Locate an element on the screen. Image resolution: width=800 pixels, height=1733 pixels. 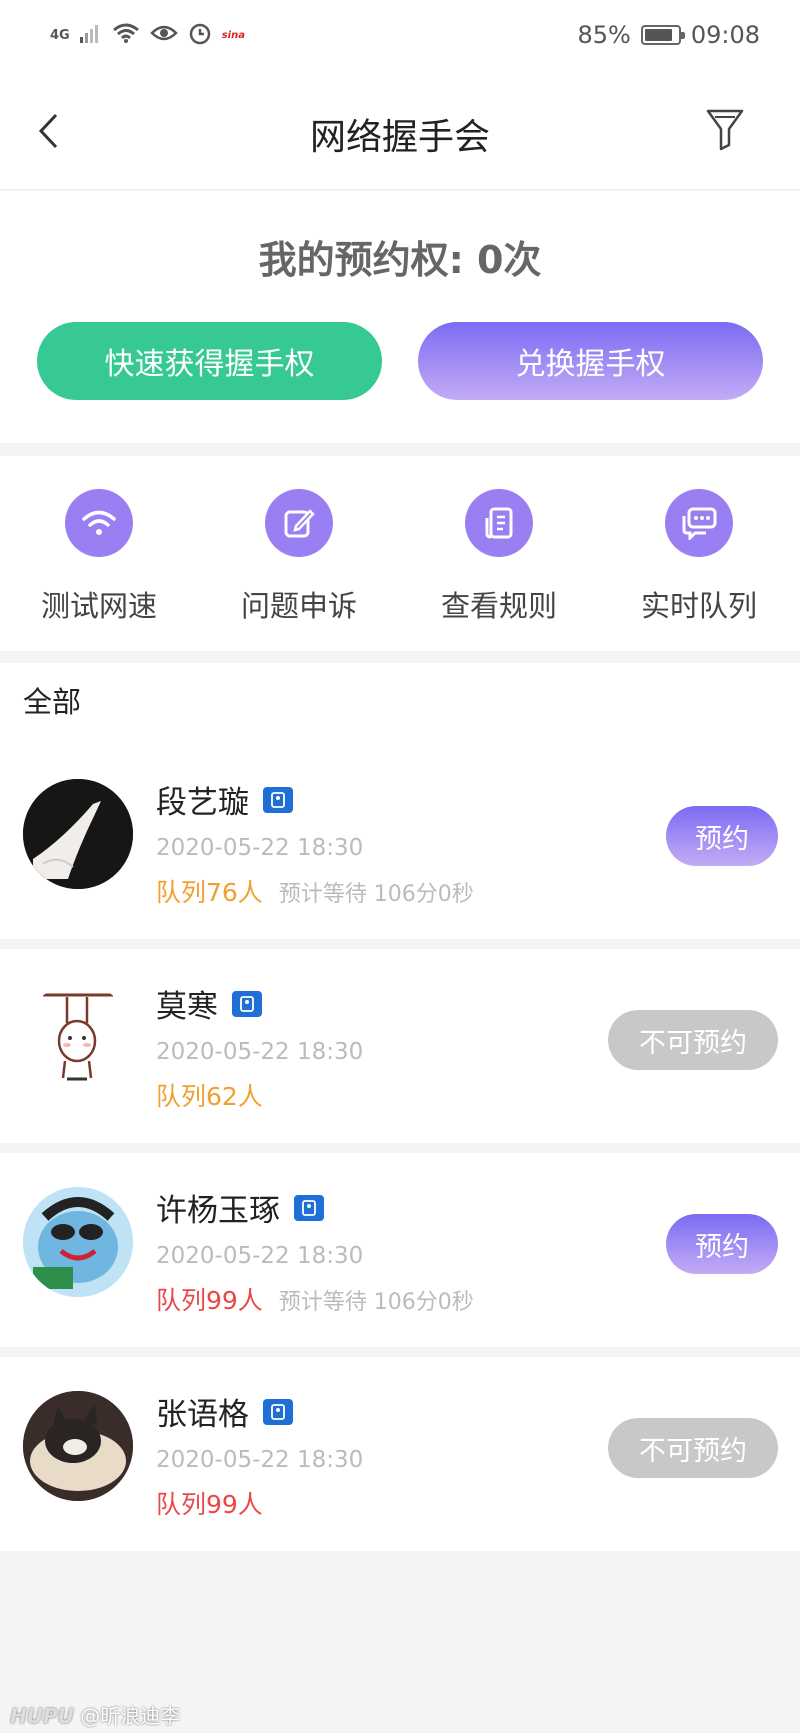
chat-icon is located at coordinates (699, 523).